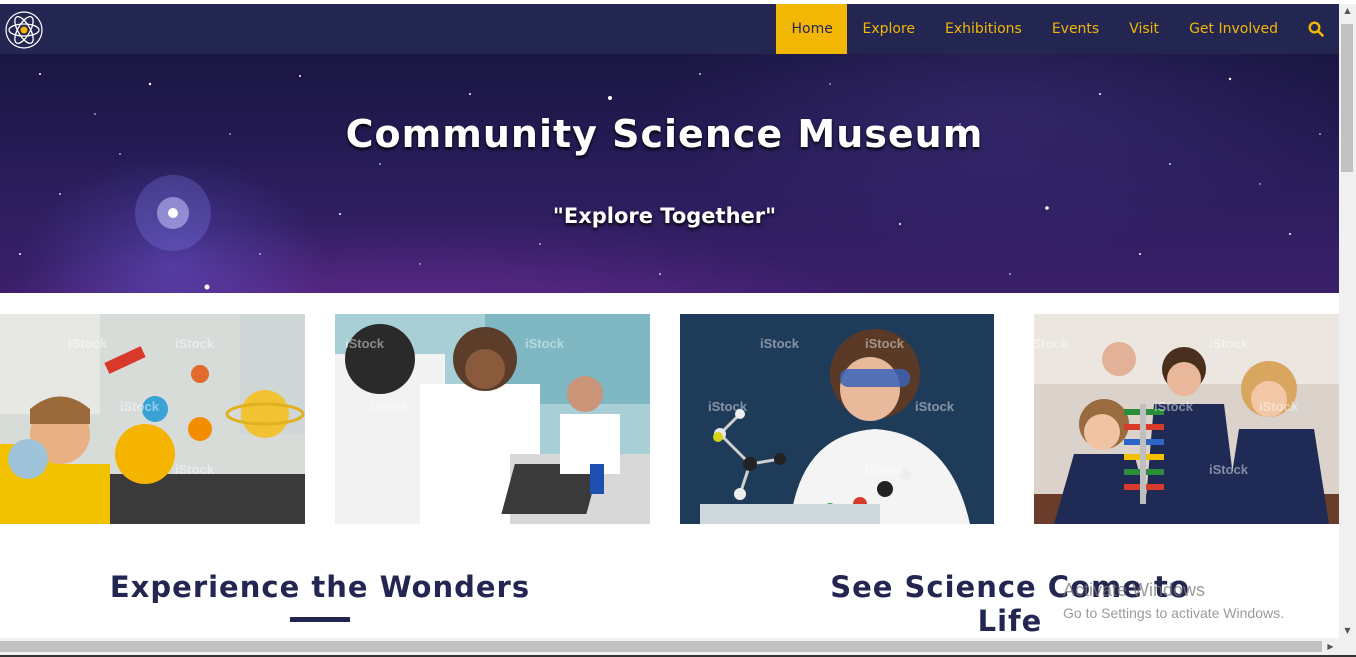  I want to click on section-underline, so click(320, 619).